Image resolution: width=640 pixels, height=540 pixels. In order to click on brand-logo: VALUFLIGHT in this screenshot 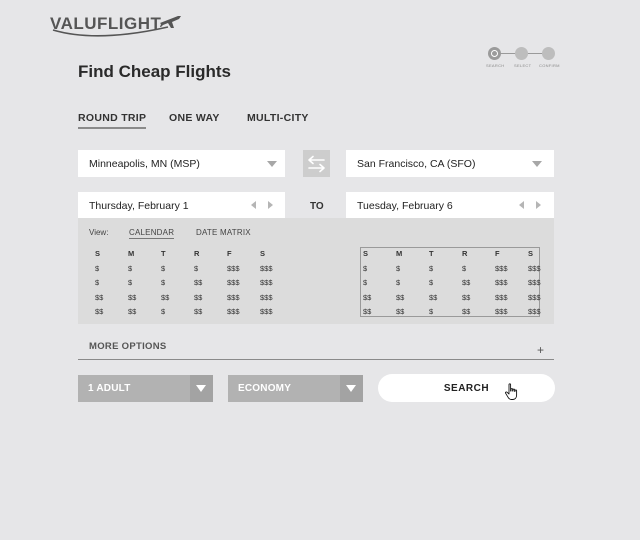, I will do `click(115, 27)`.